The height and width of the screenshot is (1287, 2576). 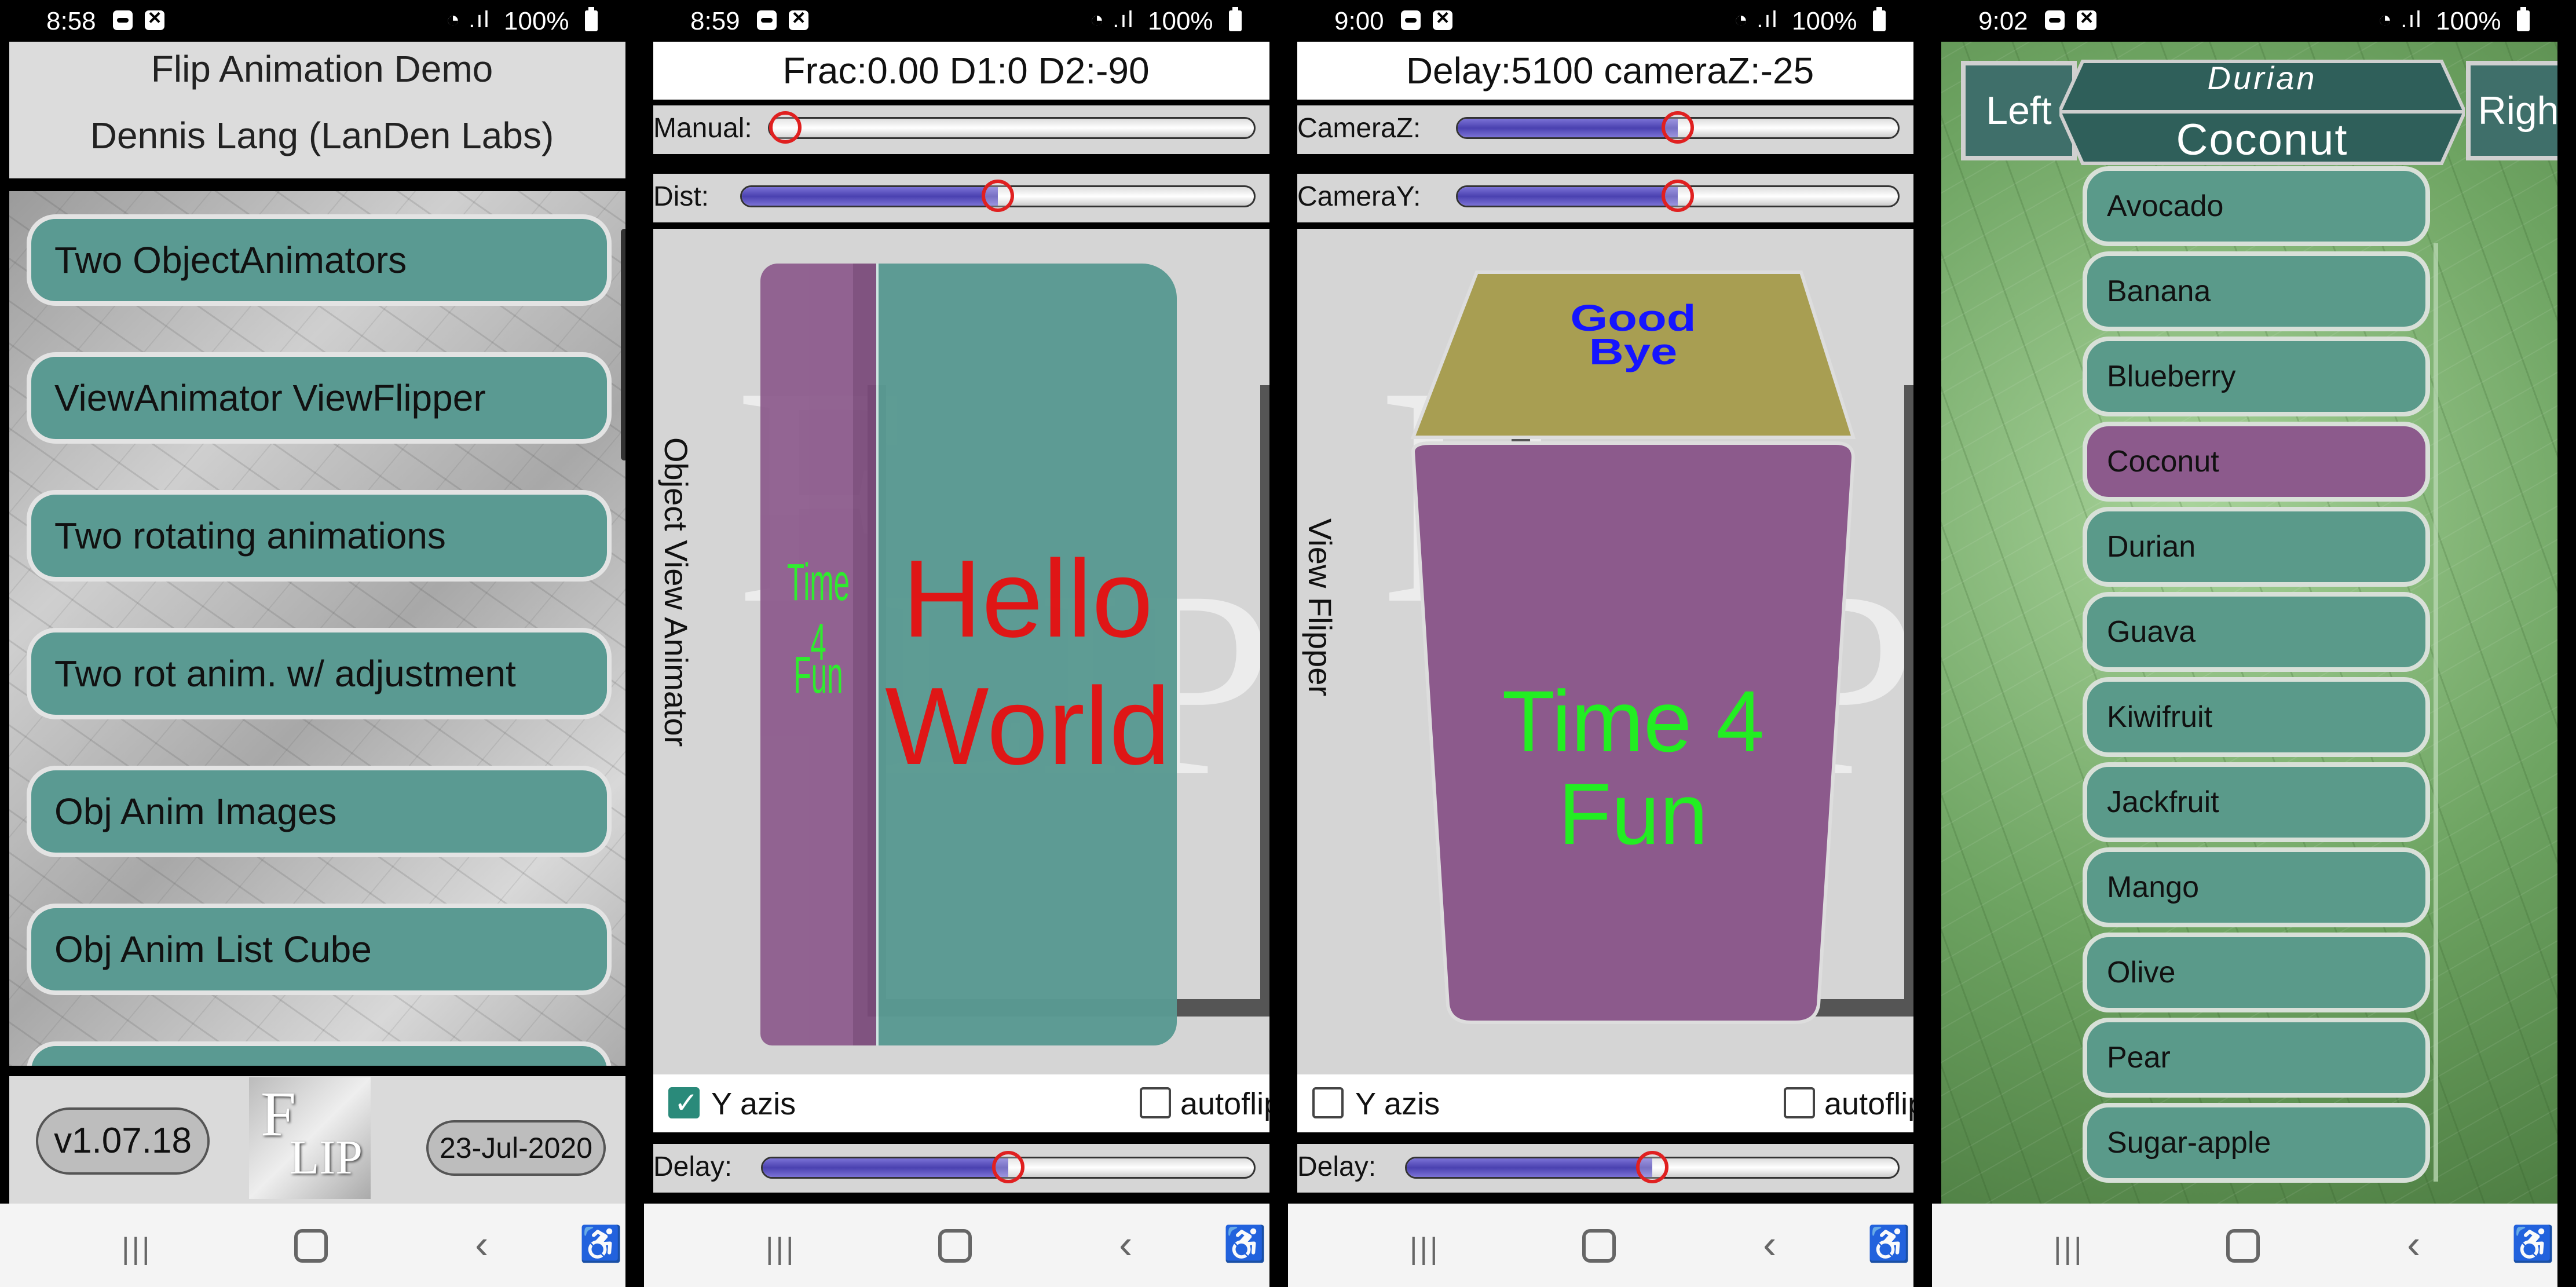 What do you see at coordinates (2256, 887) in the screenshot?
I see `list-item: Mango` at bounding box center [2256, 887].